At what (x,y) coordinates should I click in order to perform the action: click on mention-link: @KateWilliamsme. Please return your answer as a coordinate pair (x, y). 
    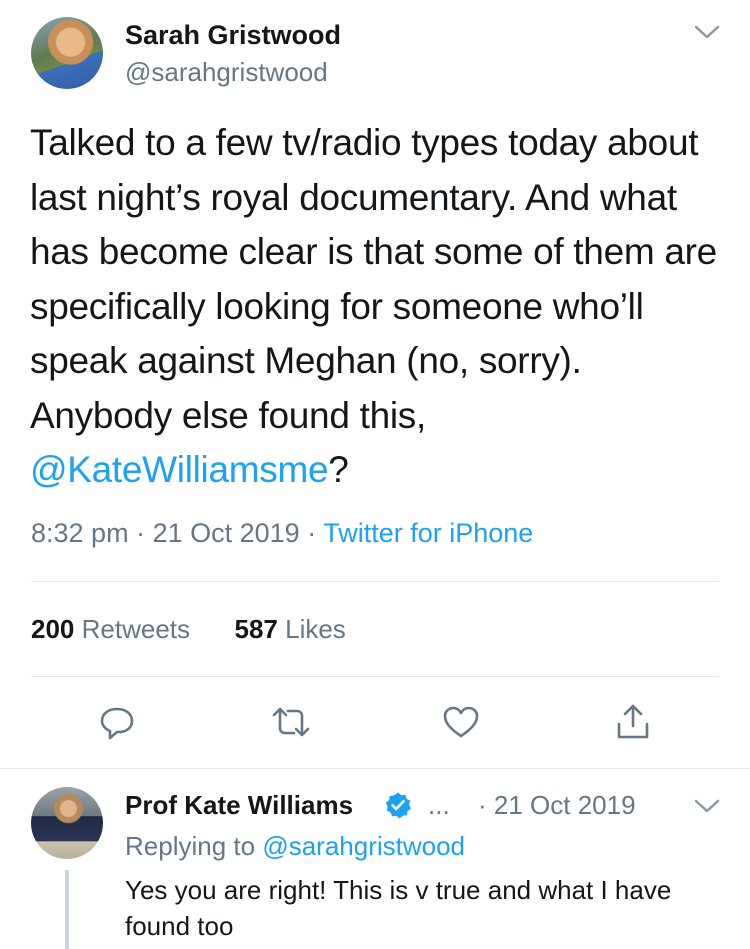
    Looking at the image, I should click on (179, 469).